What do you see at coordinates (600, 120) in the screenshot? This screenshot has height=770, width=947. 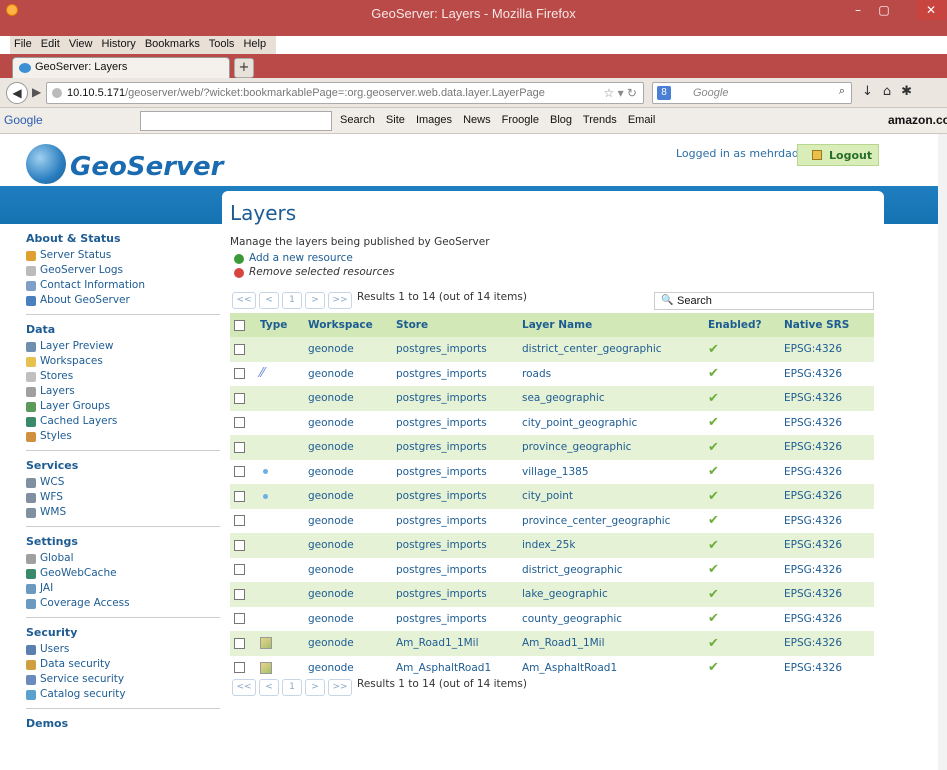 I see `google-trends-button: Trends` at bounding box center [600, 120].